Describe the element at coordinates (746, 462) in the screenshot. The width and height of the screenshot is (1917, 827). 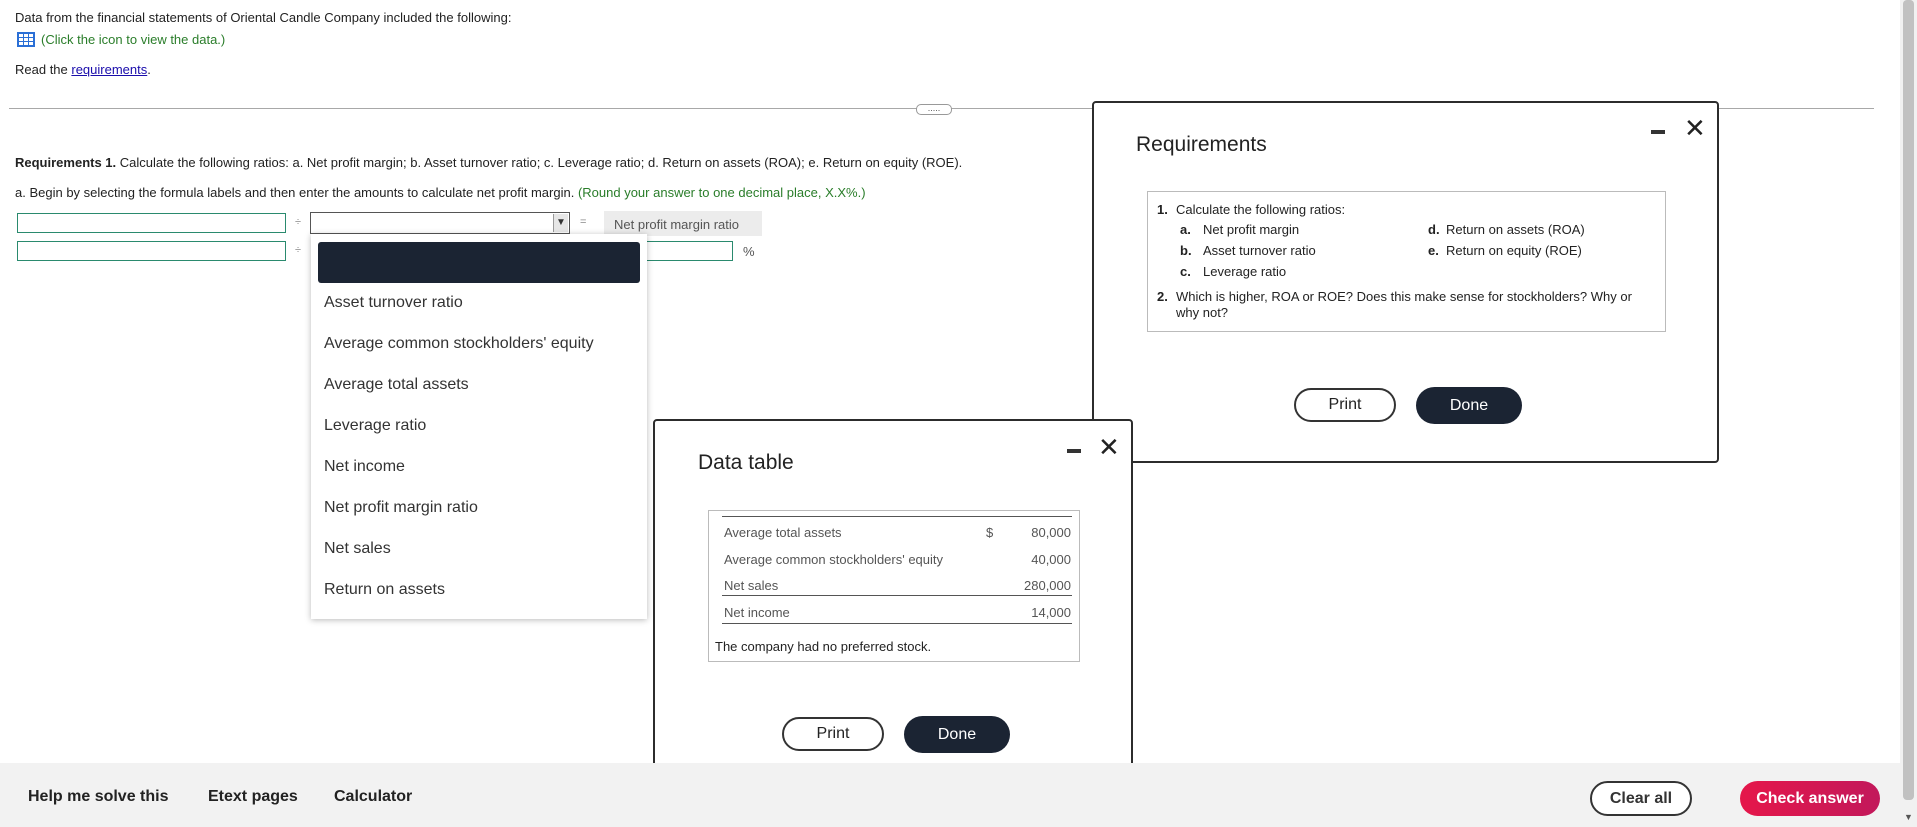
I see `data-table-title: Data table` at that location.